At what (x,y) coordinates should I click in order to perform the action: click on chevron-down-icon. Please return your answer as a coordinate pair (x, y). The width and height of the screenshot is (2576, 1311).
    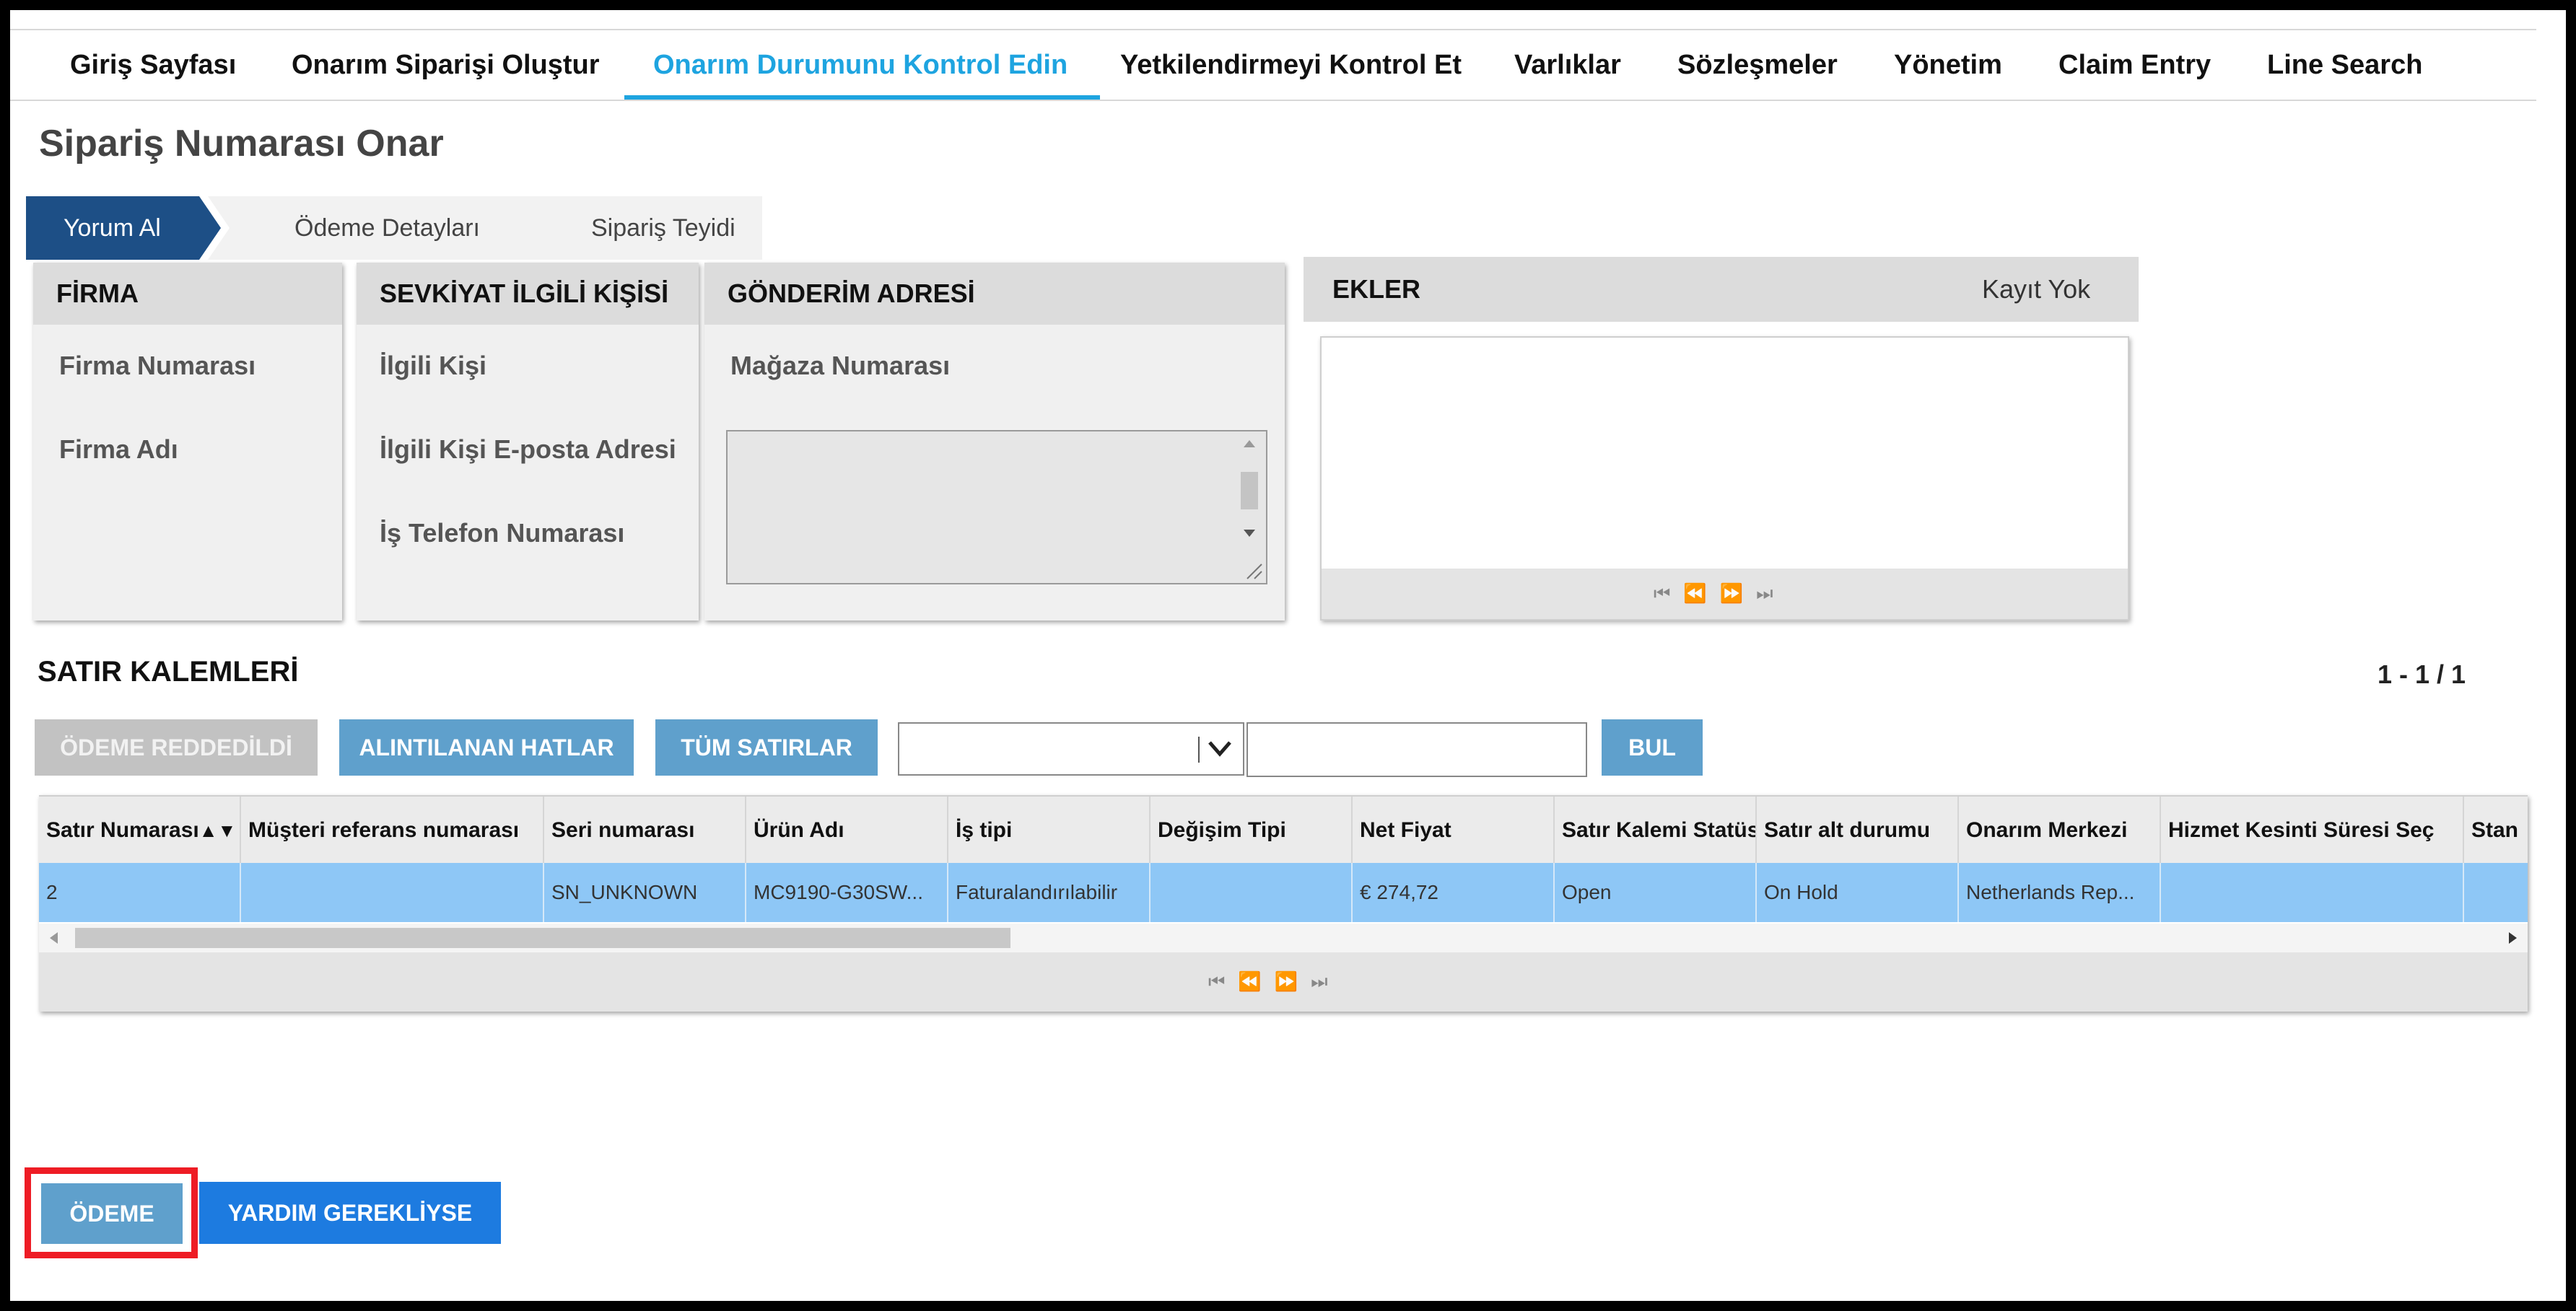
    Looking at the image, I should click on (1219, 749).